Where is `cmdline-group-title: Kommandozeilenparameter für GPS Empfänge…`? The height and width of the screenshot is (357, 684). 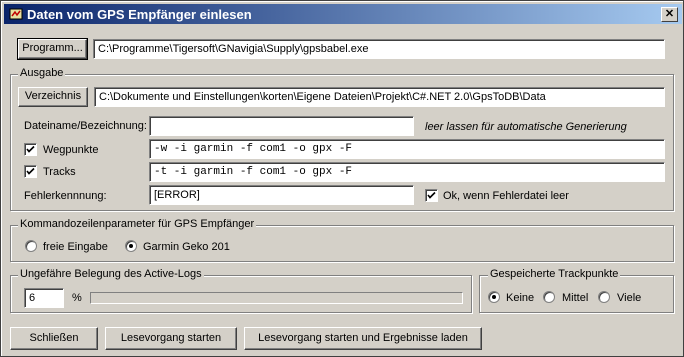
cmdline-group-title: Kommandozeilenparameter für GPS Empfänge… is located at coordinates (137, 224).